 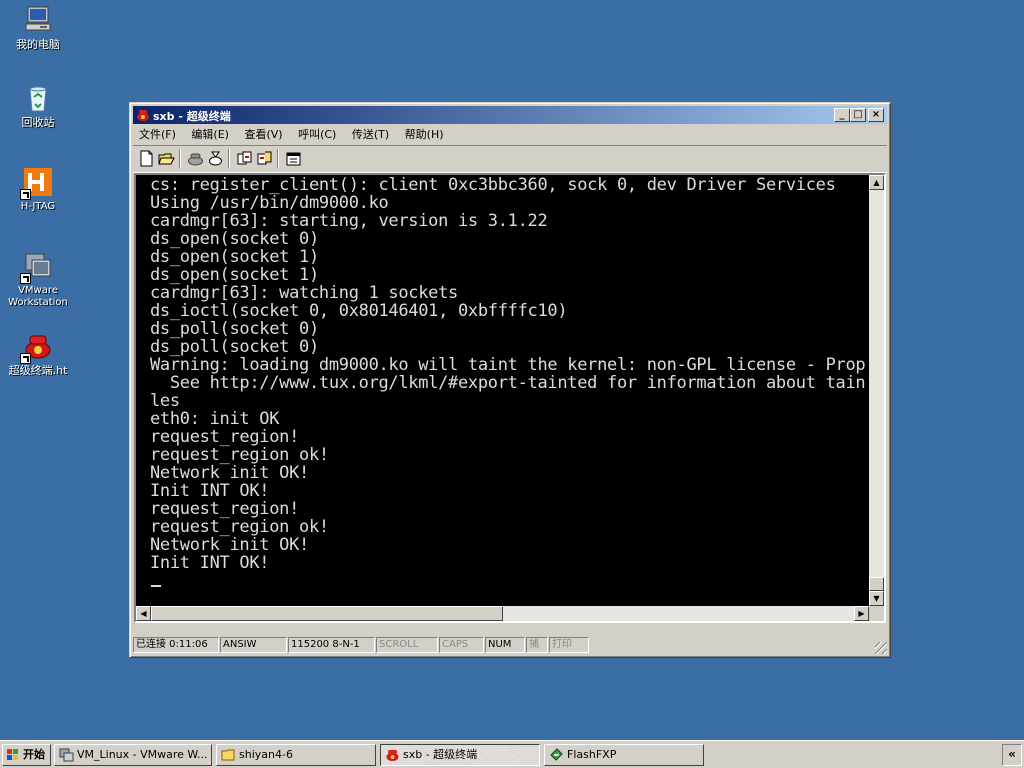 What do you see at coordinates (317, 133) in the screenshot?
I see `menu-call: 呼叫(C)` at bounding box center [317, 133].